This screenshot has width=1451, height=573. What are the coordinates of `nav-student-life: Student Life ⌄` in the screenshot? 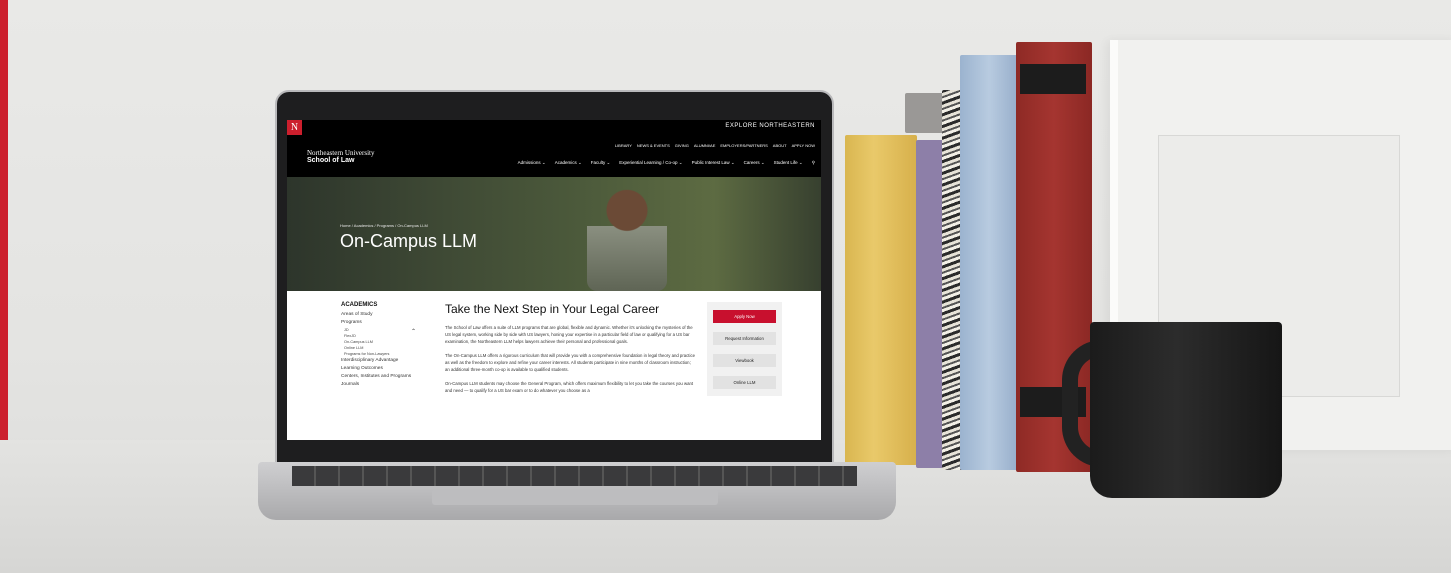 It's located at (788, 163).